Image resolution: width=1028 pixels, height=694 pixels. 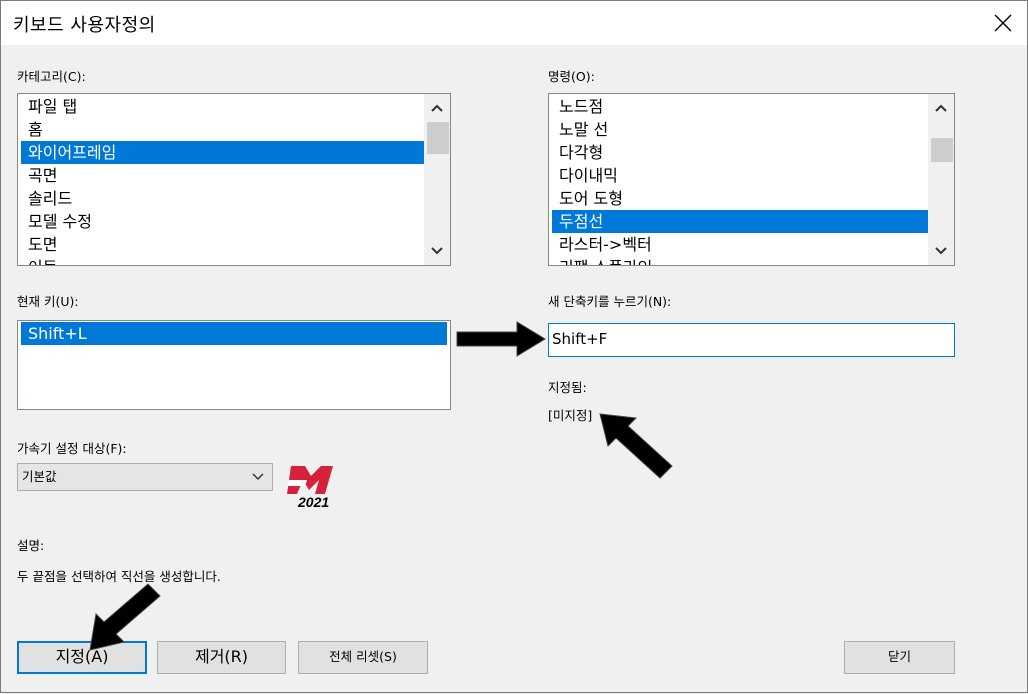 What do you see at coordinates (222, 152) in the screenshot?
I see `list-item: 와이어프레임` at bounding box center [222, 152].